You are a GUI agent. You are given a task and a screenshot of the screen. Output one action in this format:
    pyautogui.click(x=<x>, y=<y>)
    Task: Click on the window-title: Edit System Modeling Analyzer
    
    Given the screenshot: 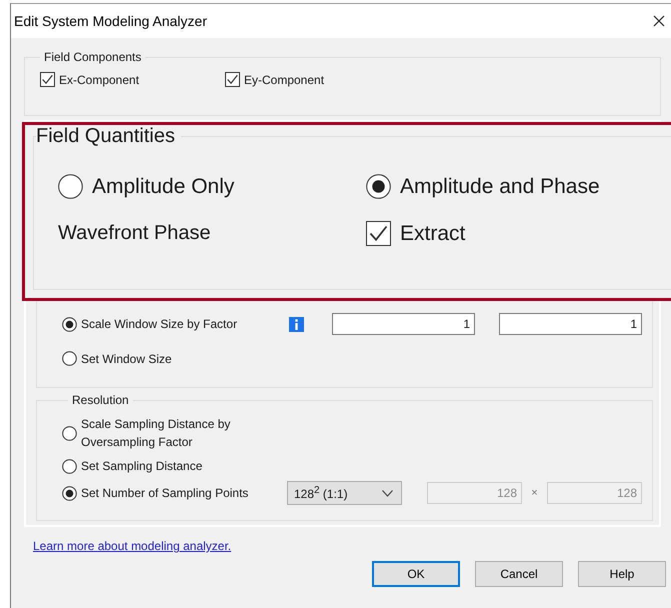 What is the action you would take?
    pyautogui.click(x=110, y=21)
    